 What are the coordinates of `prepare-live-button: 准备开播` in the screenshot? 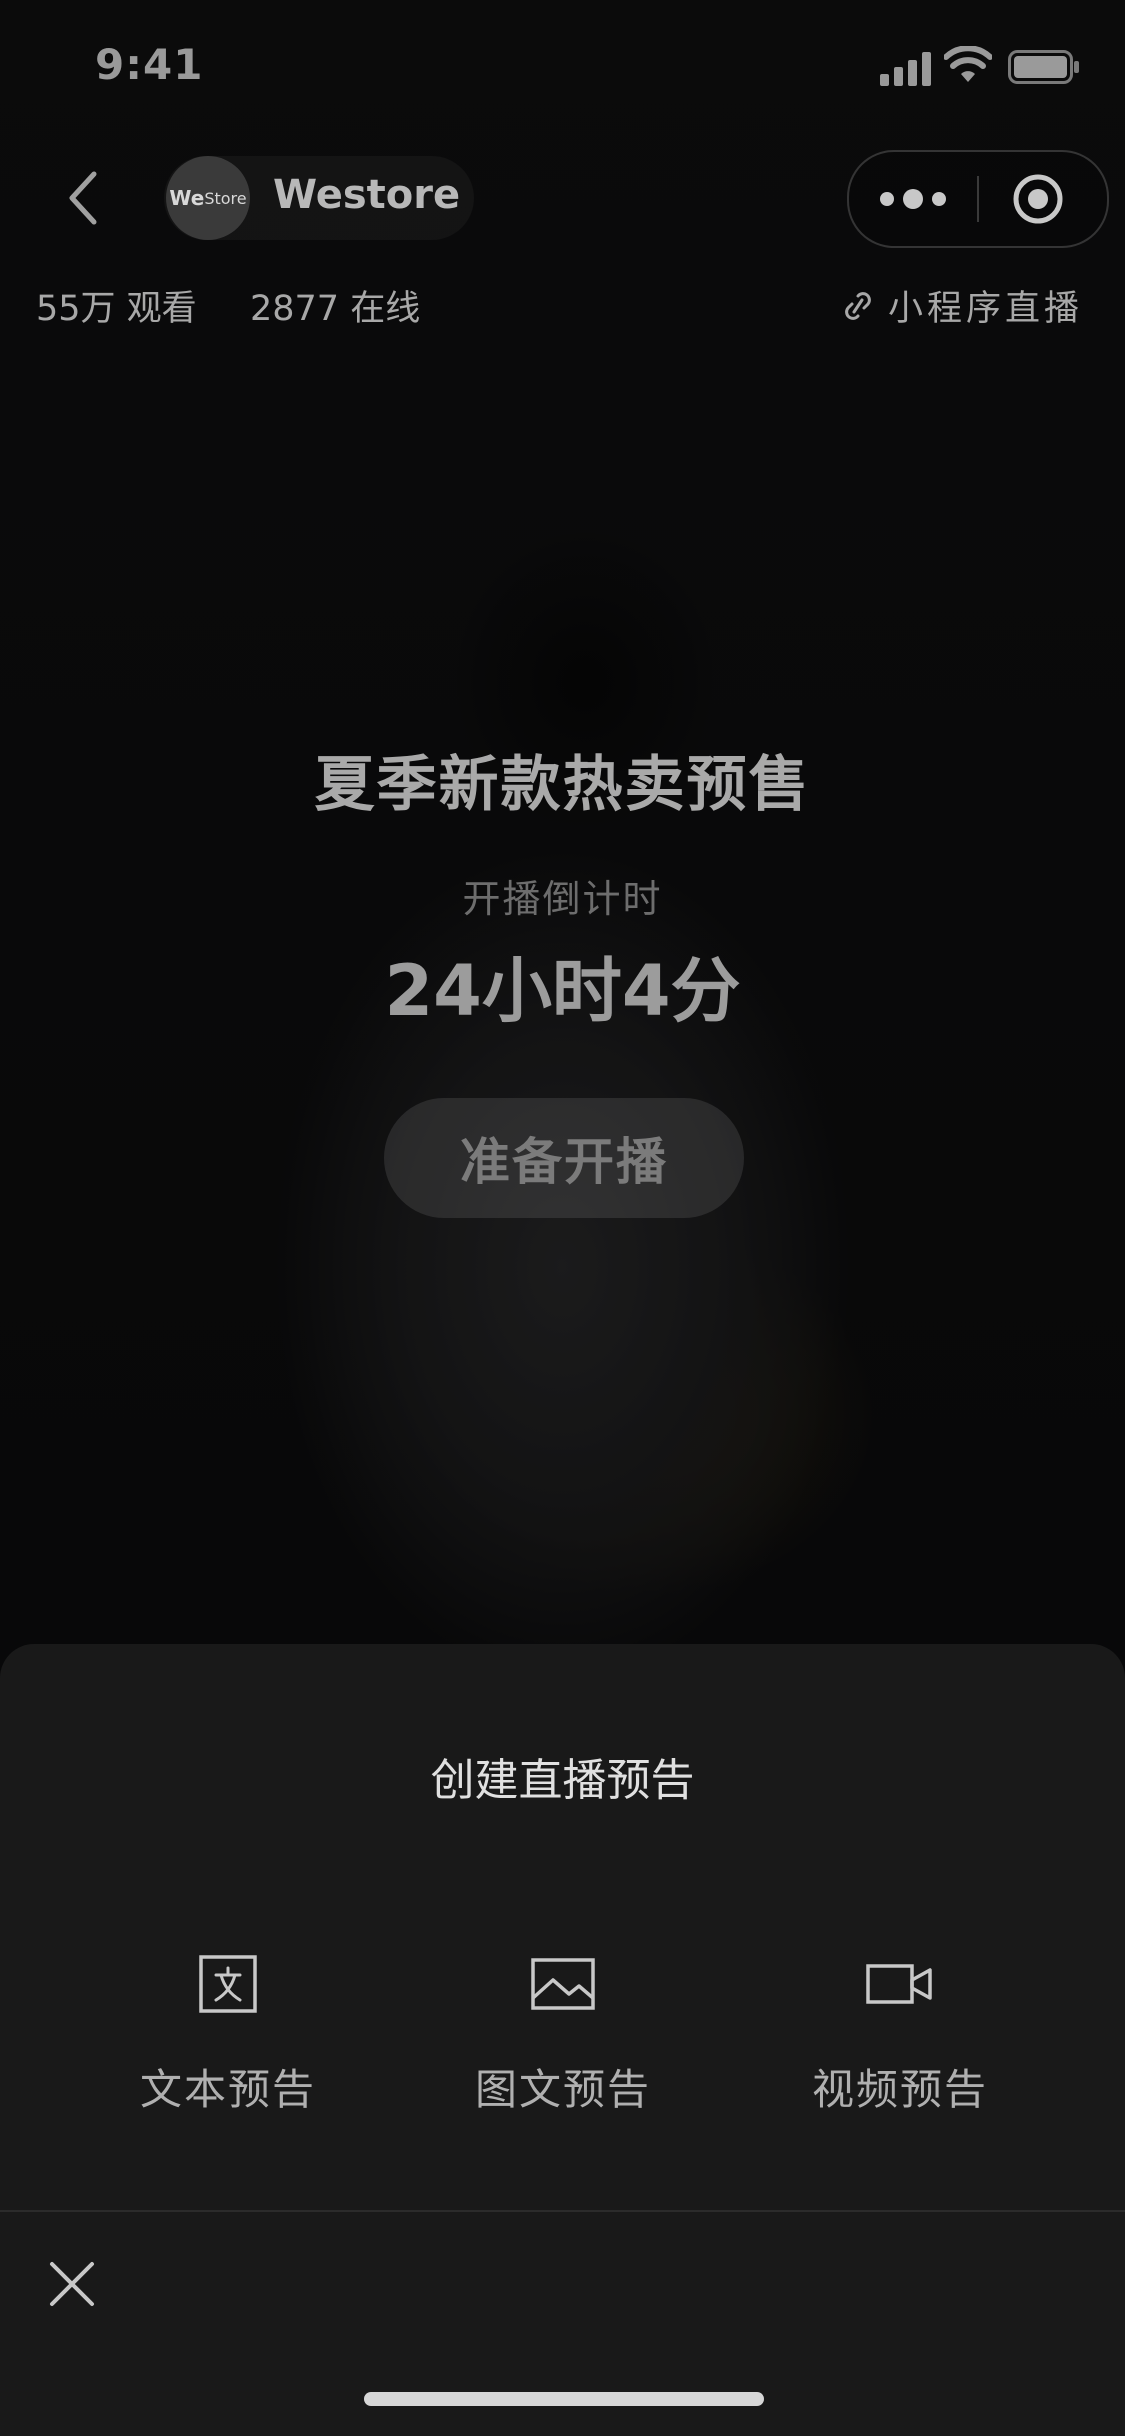 It's located at (564, 1158).